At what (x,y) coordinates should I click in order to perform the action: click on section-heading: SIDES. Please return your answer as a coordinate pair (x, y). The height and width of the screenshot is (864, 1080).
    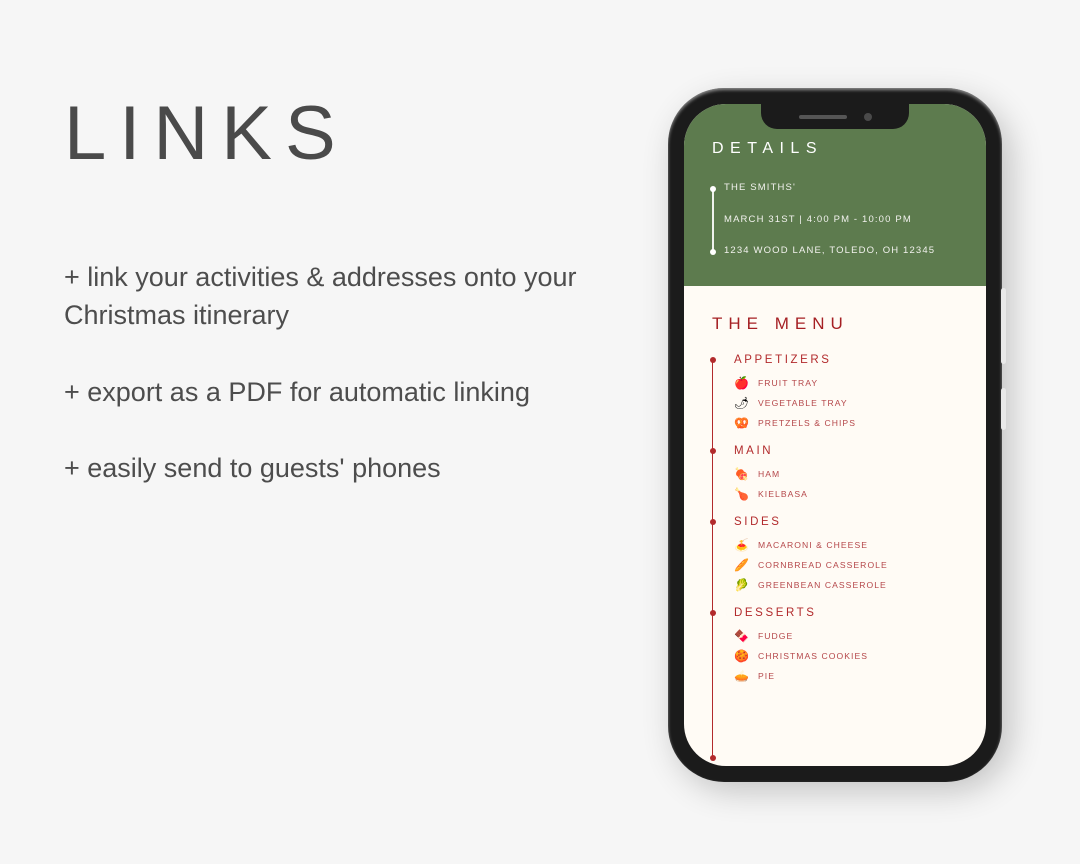
    Looking at the image, I should click on (835, 522).